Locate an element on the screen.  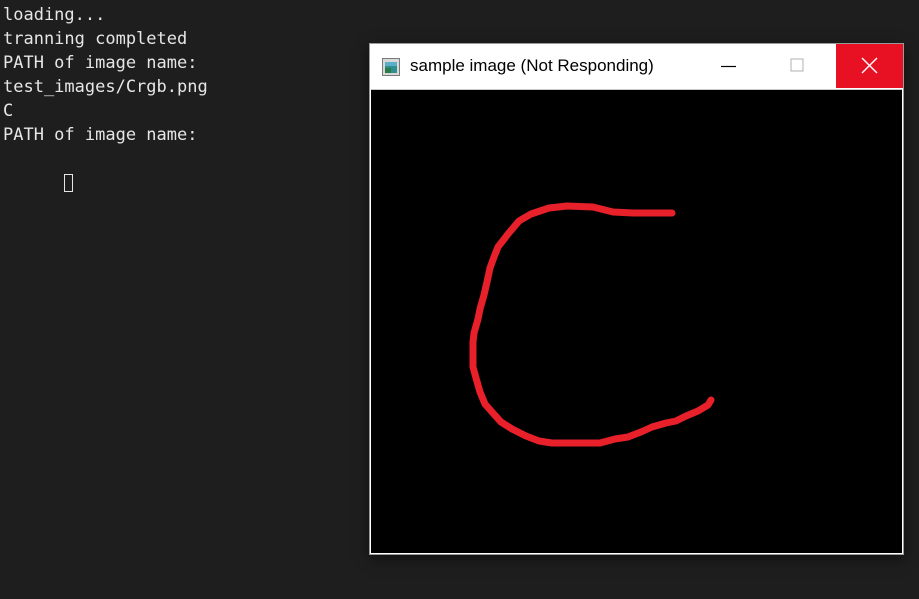
terminal-input-line is located at coordinates (105, 169).